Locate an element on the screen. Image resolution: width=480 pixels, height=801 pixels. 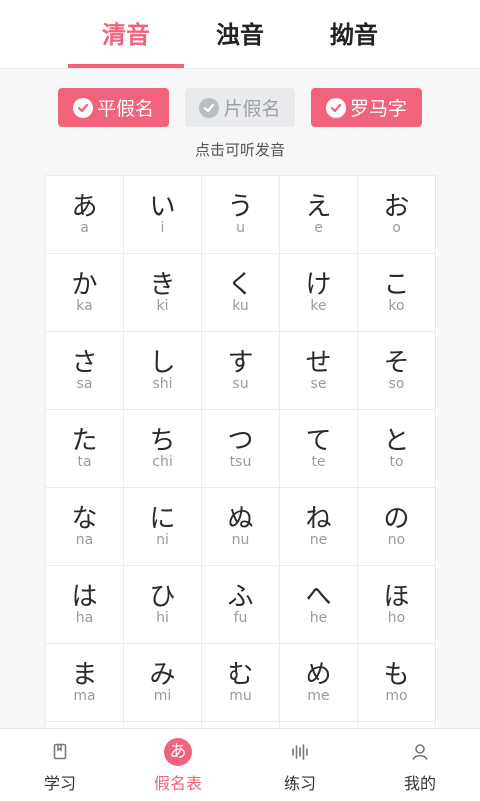
kana-row: さ sa し shi す su せ se そ so is located at coordinates (241, 371).